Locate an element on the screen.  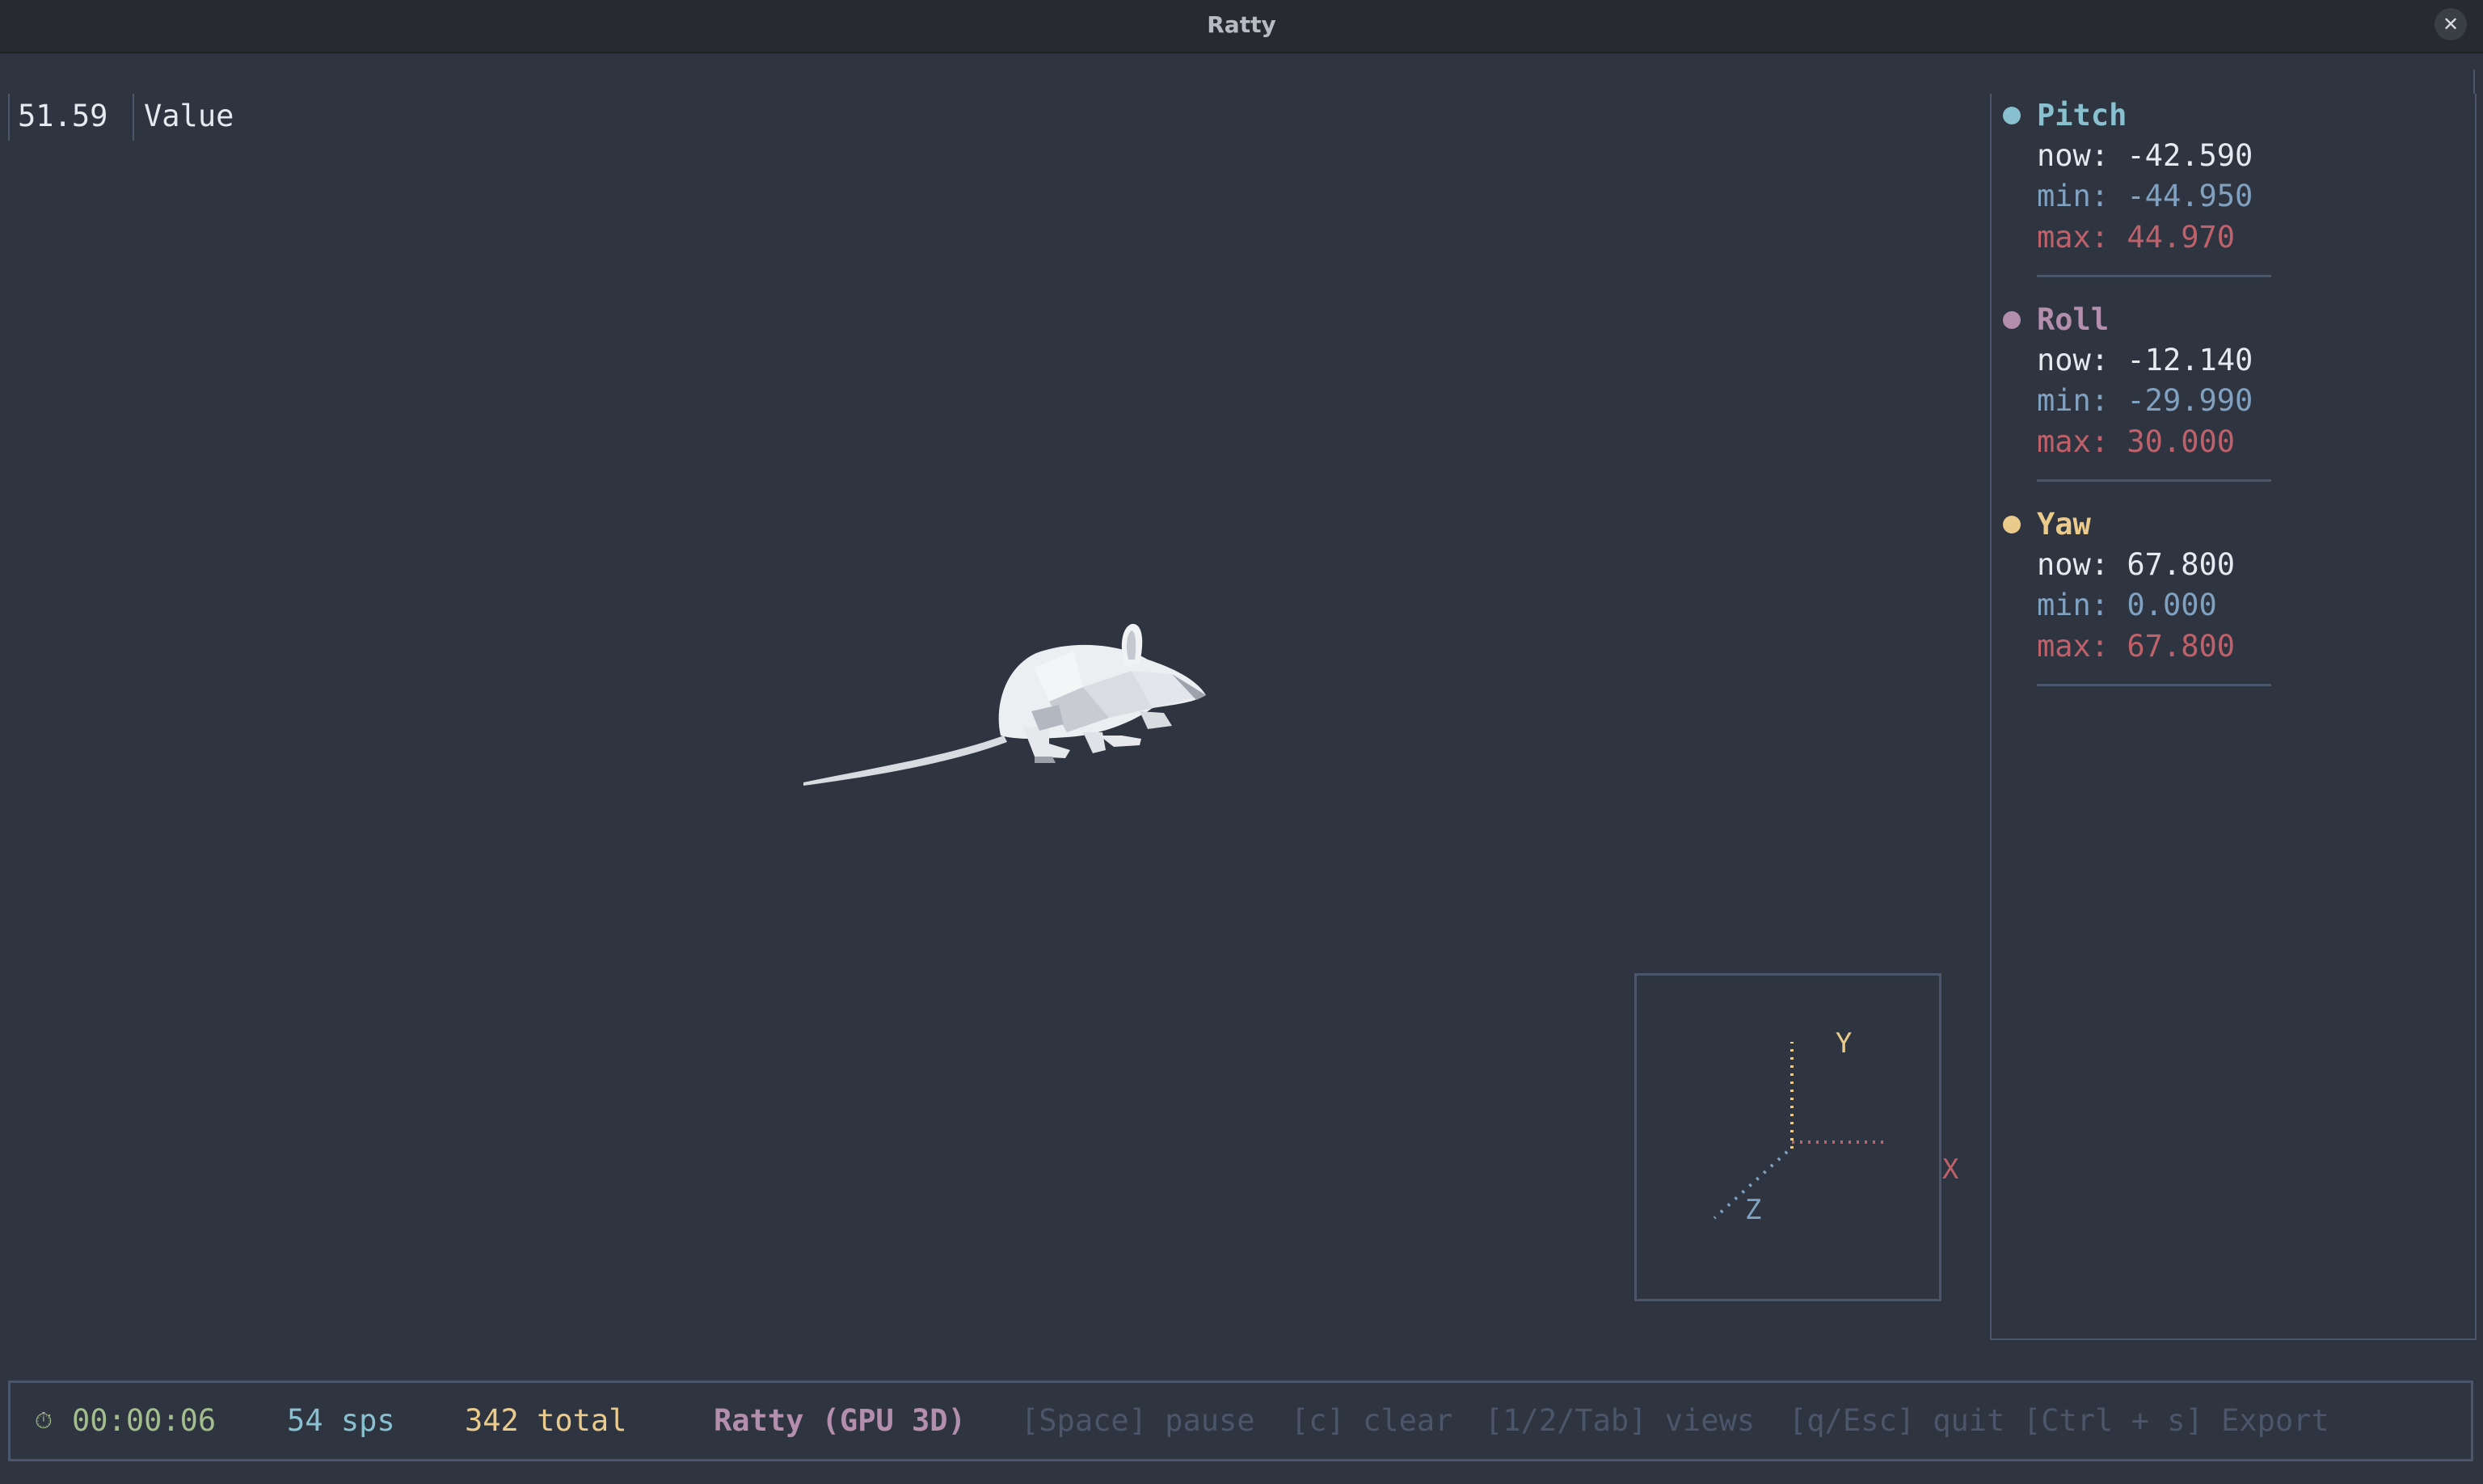
pitch-min: min: -44.950 is located at coordinates (2145, 196).